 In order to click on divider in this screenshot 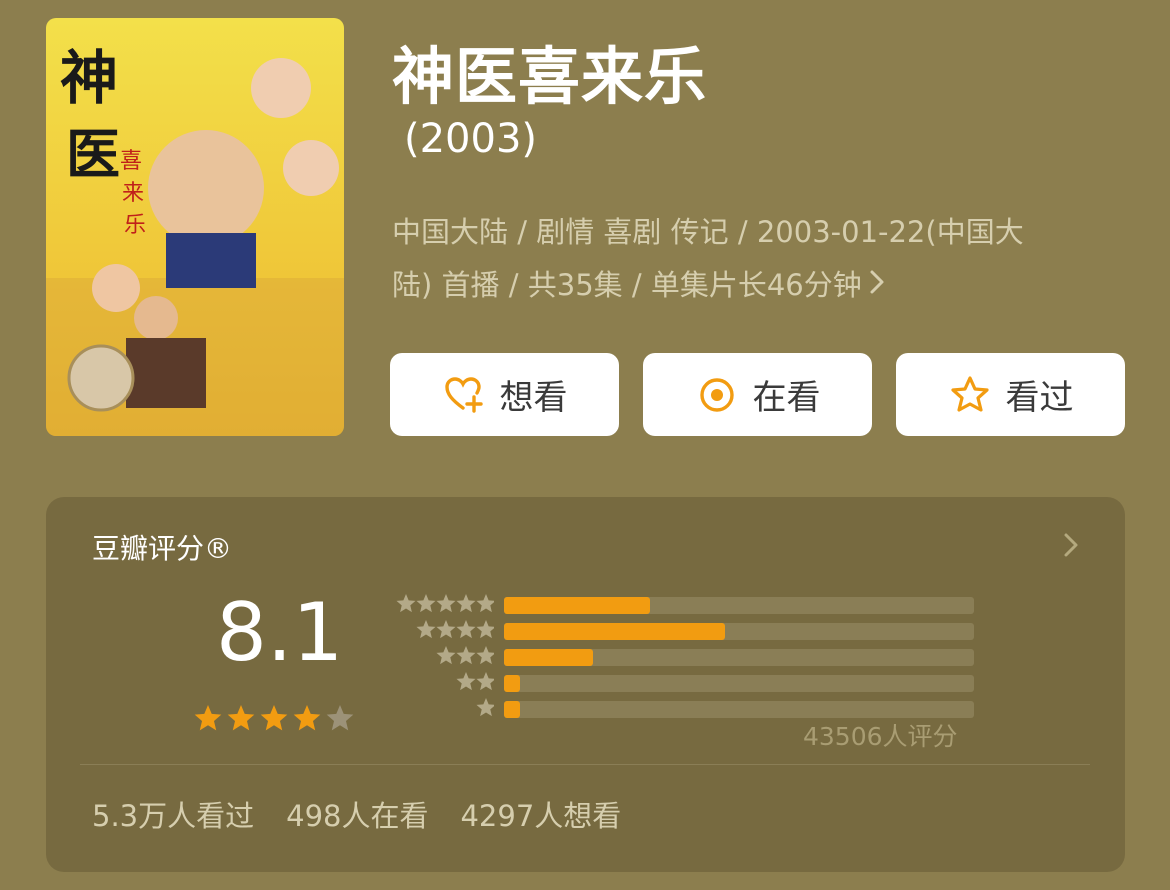, I will do `click(585, 764)`.